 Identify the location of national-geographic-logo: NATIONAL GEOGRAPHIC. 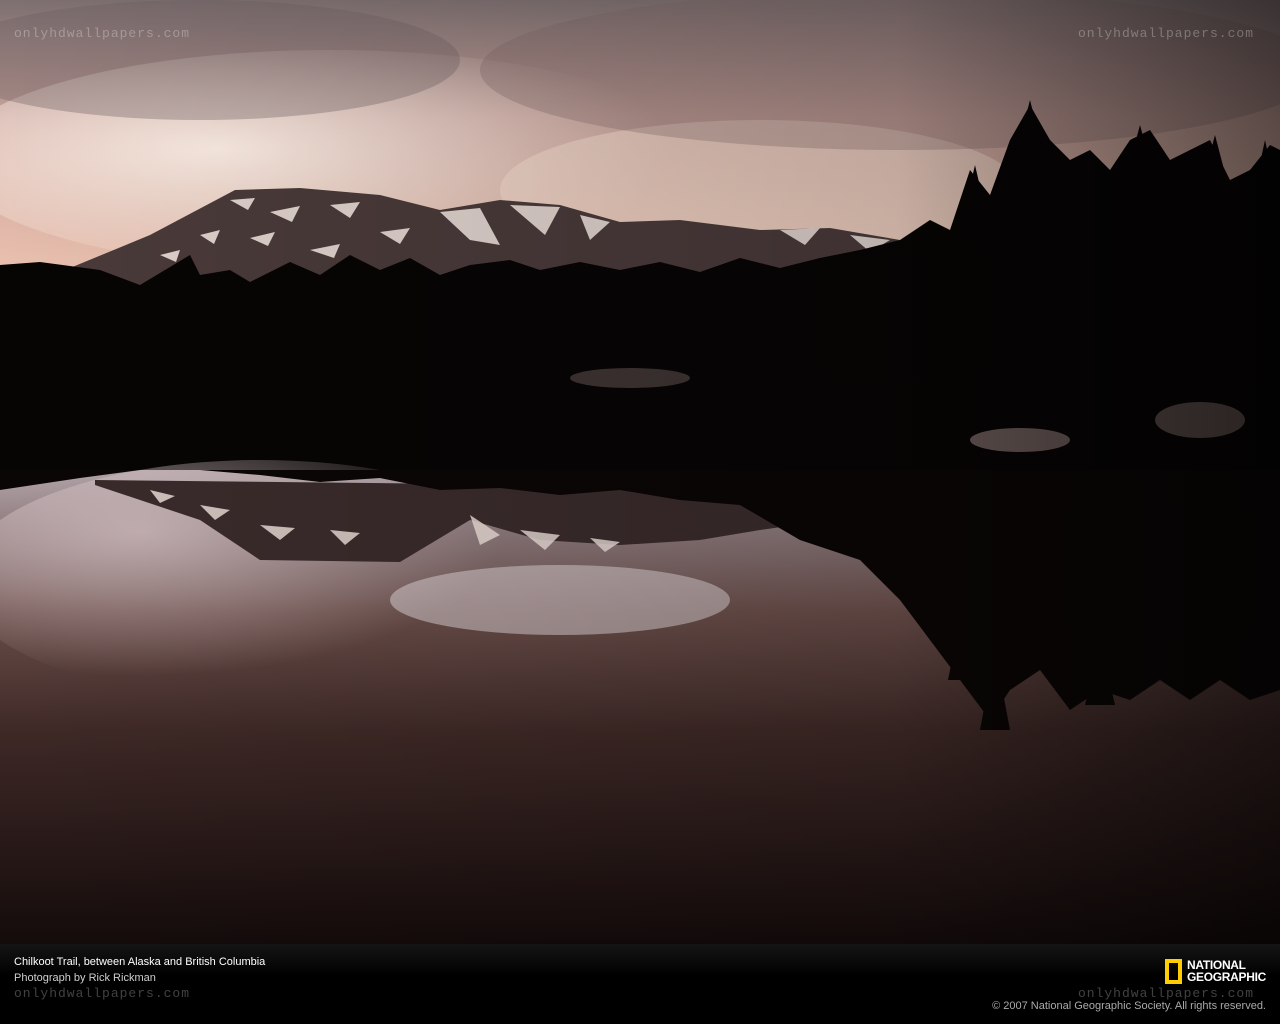
(1215, 971).